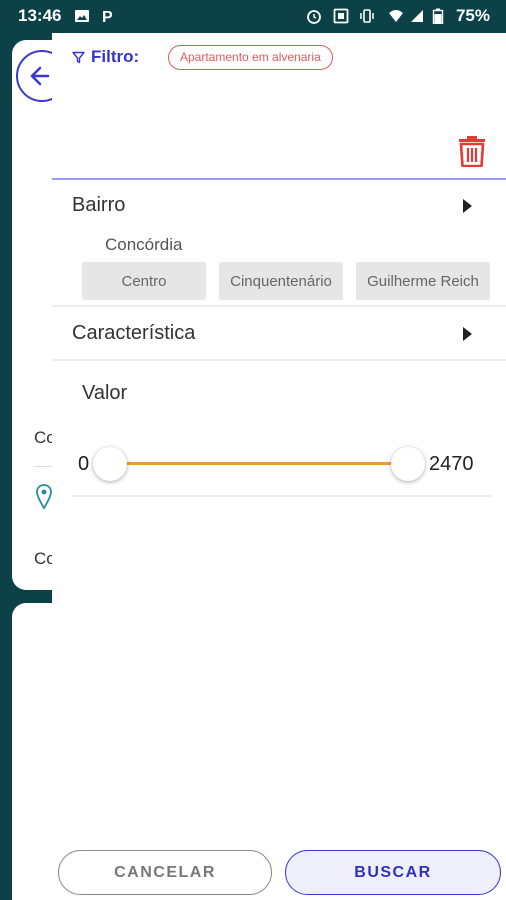  What do you see at coordinates (279, 179) in the screenshot?
I see `header-divider` at bounding box center [279, 179].